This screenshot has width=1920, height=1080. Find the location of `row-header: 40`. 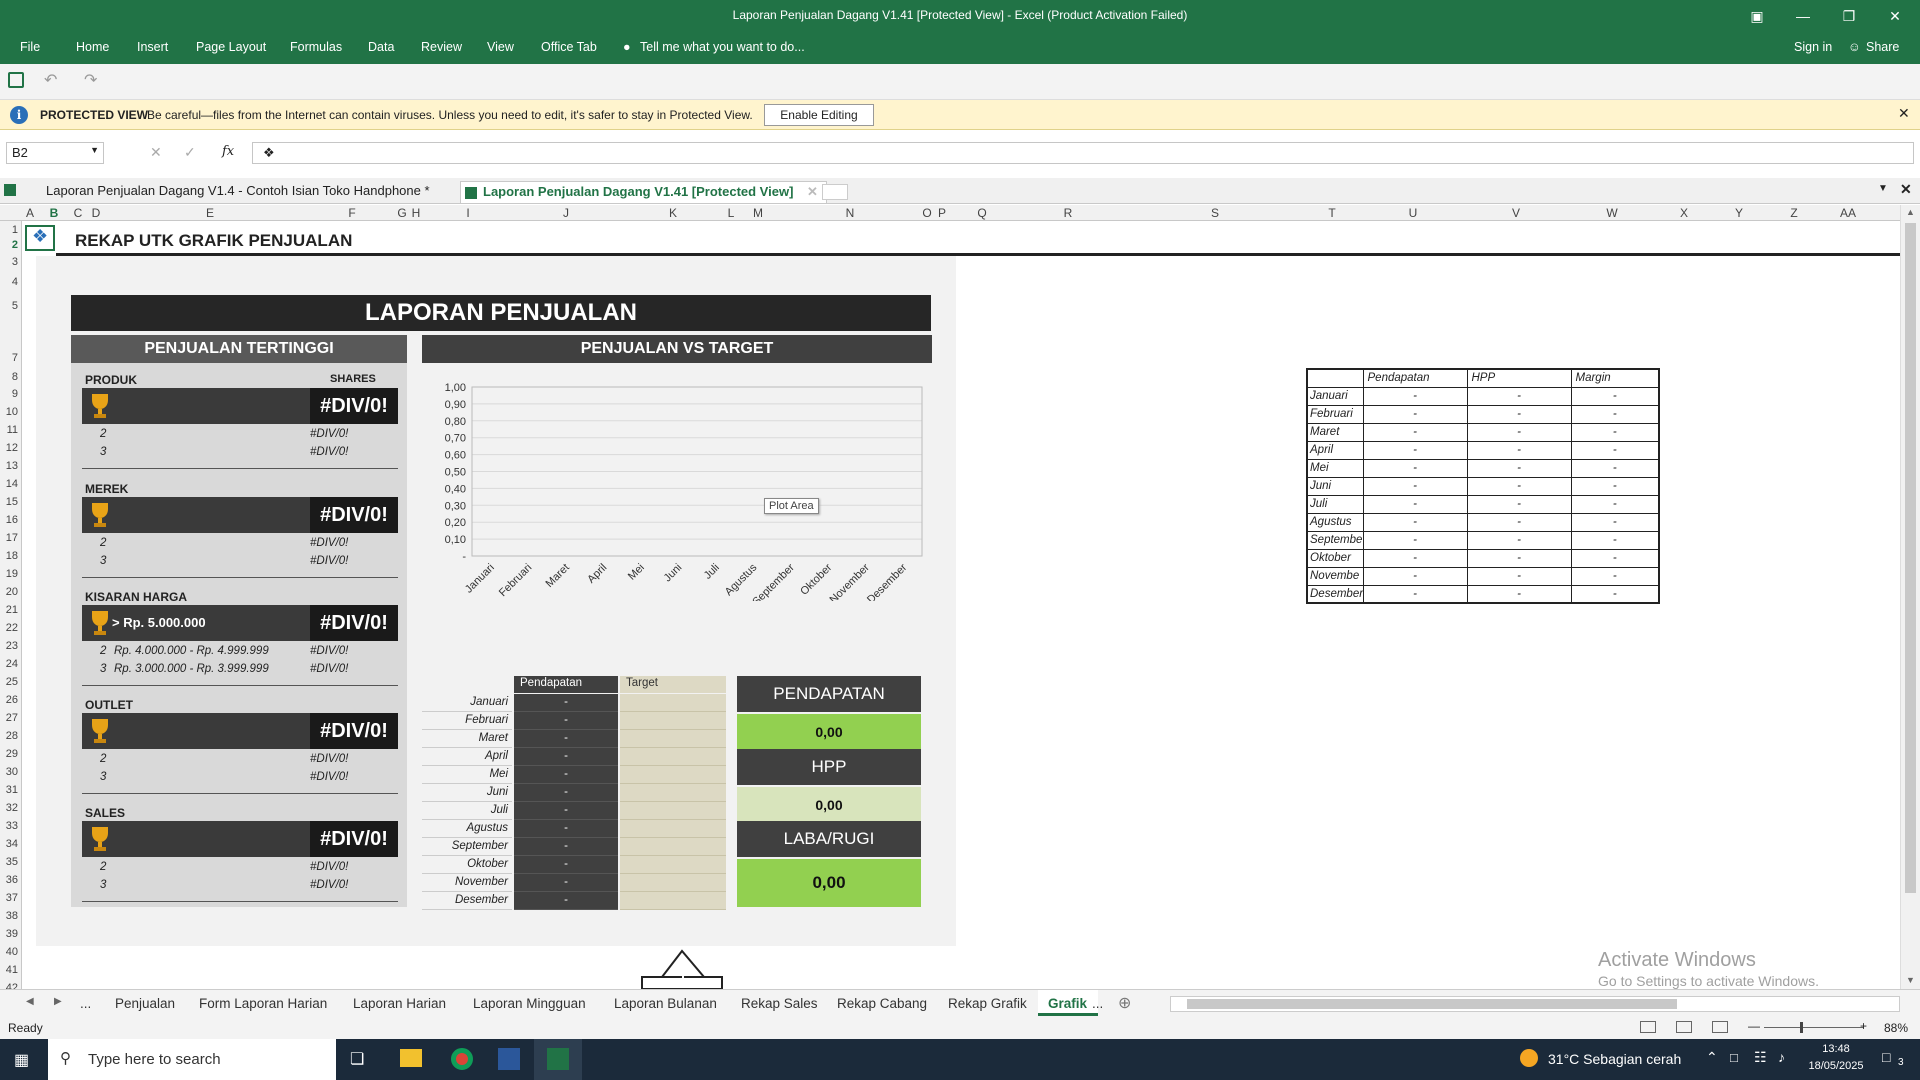

row-header: 40 is located at coordinates (12, 952).